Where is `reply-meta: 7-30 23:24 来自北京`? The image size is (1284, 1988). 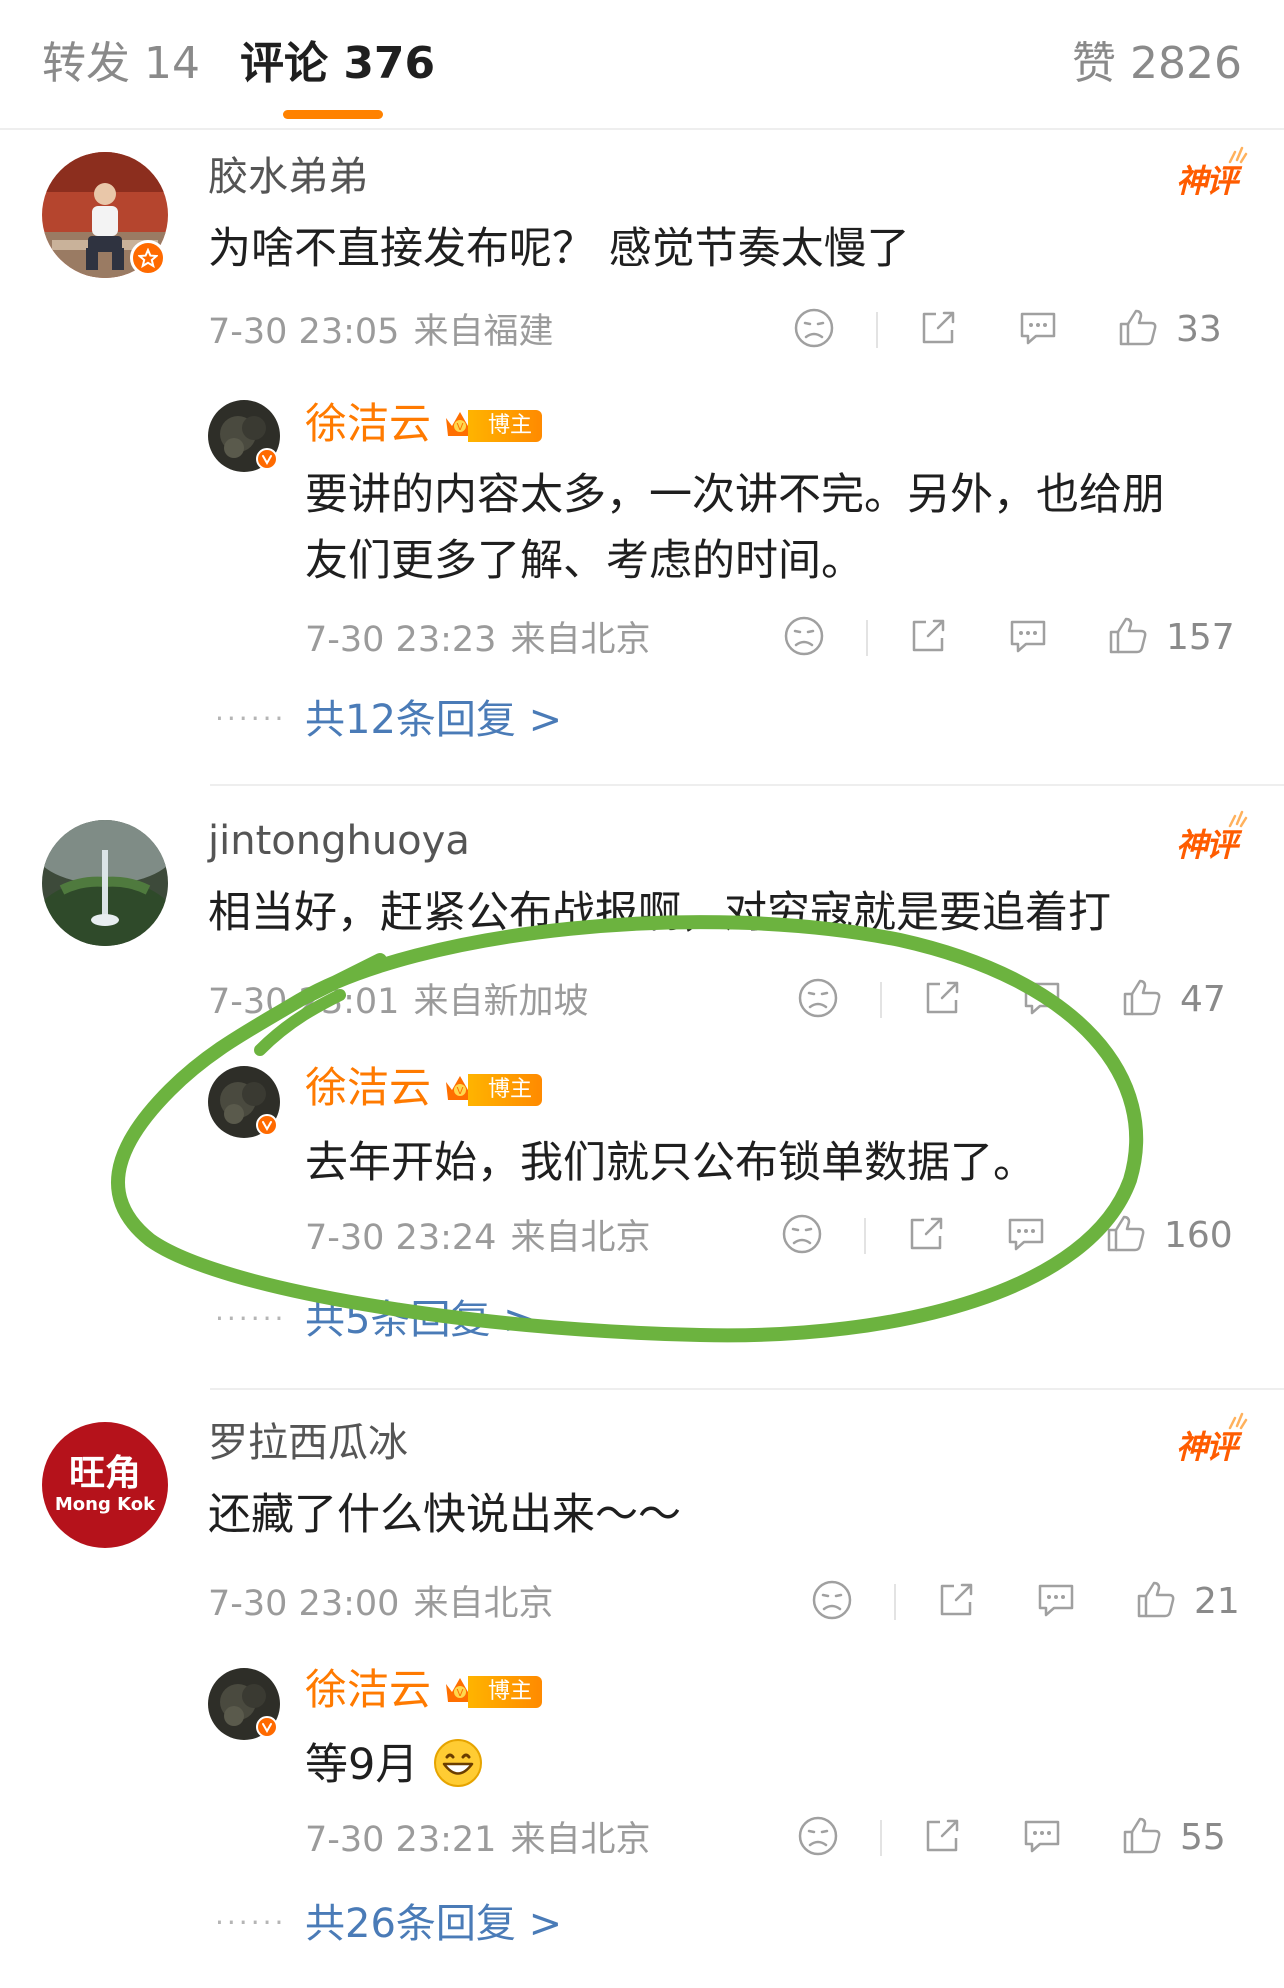
reply-meta: 7-30 23:24 来自北京 is located at coordinates (477, 1238).